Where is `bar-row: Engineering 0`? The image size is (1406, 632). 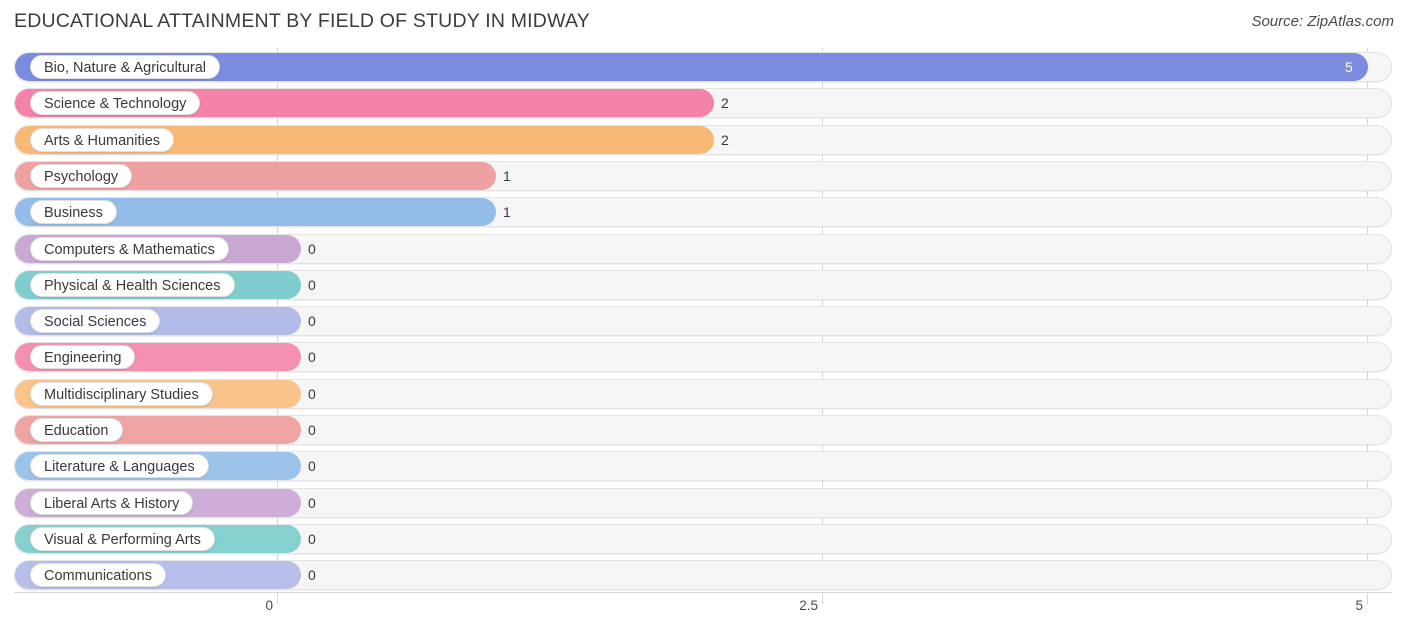 bar-row: Engineering 0 is located at coordinates (703, 357).